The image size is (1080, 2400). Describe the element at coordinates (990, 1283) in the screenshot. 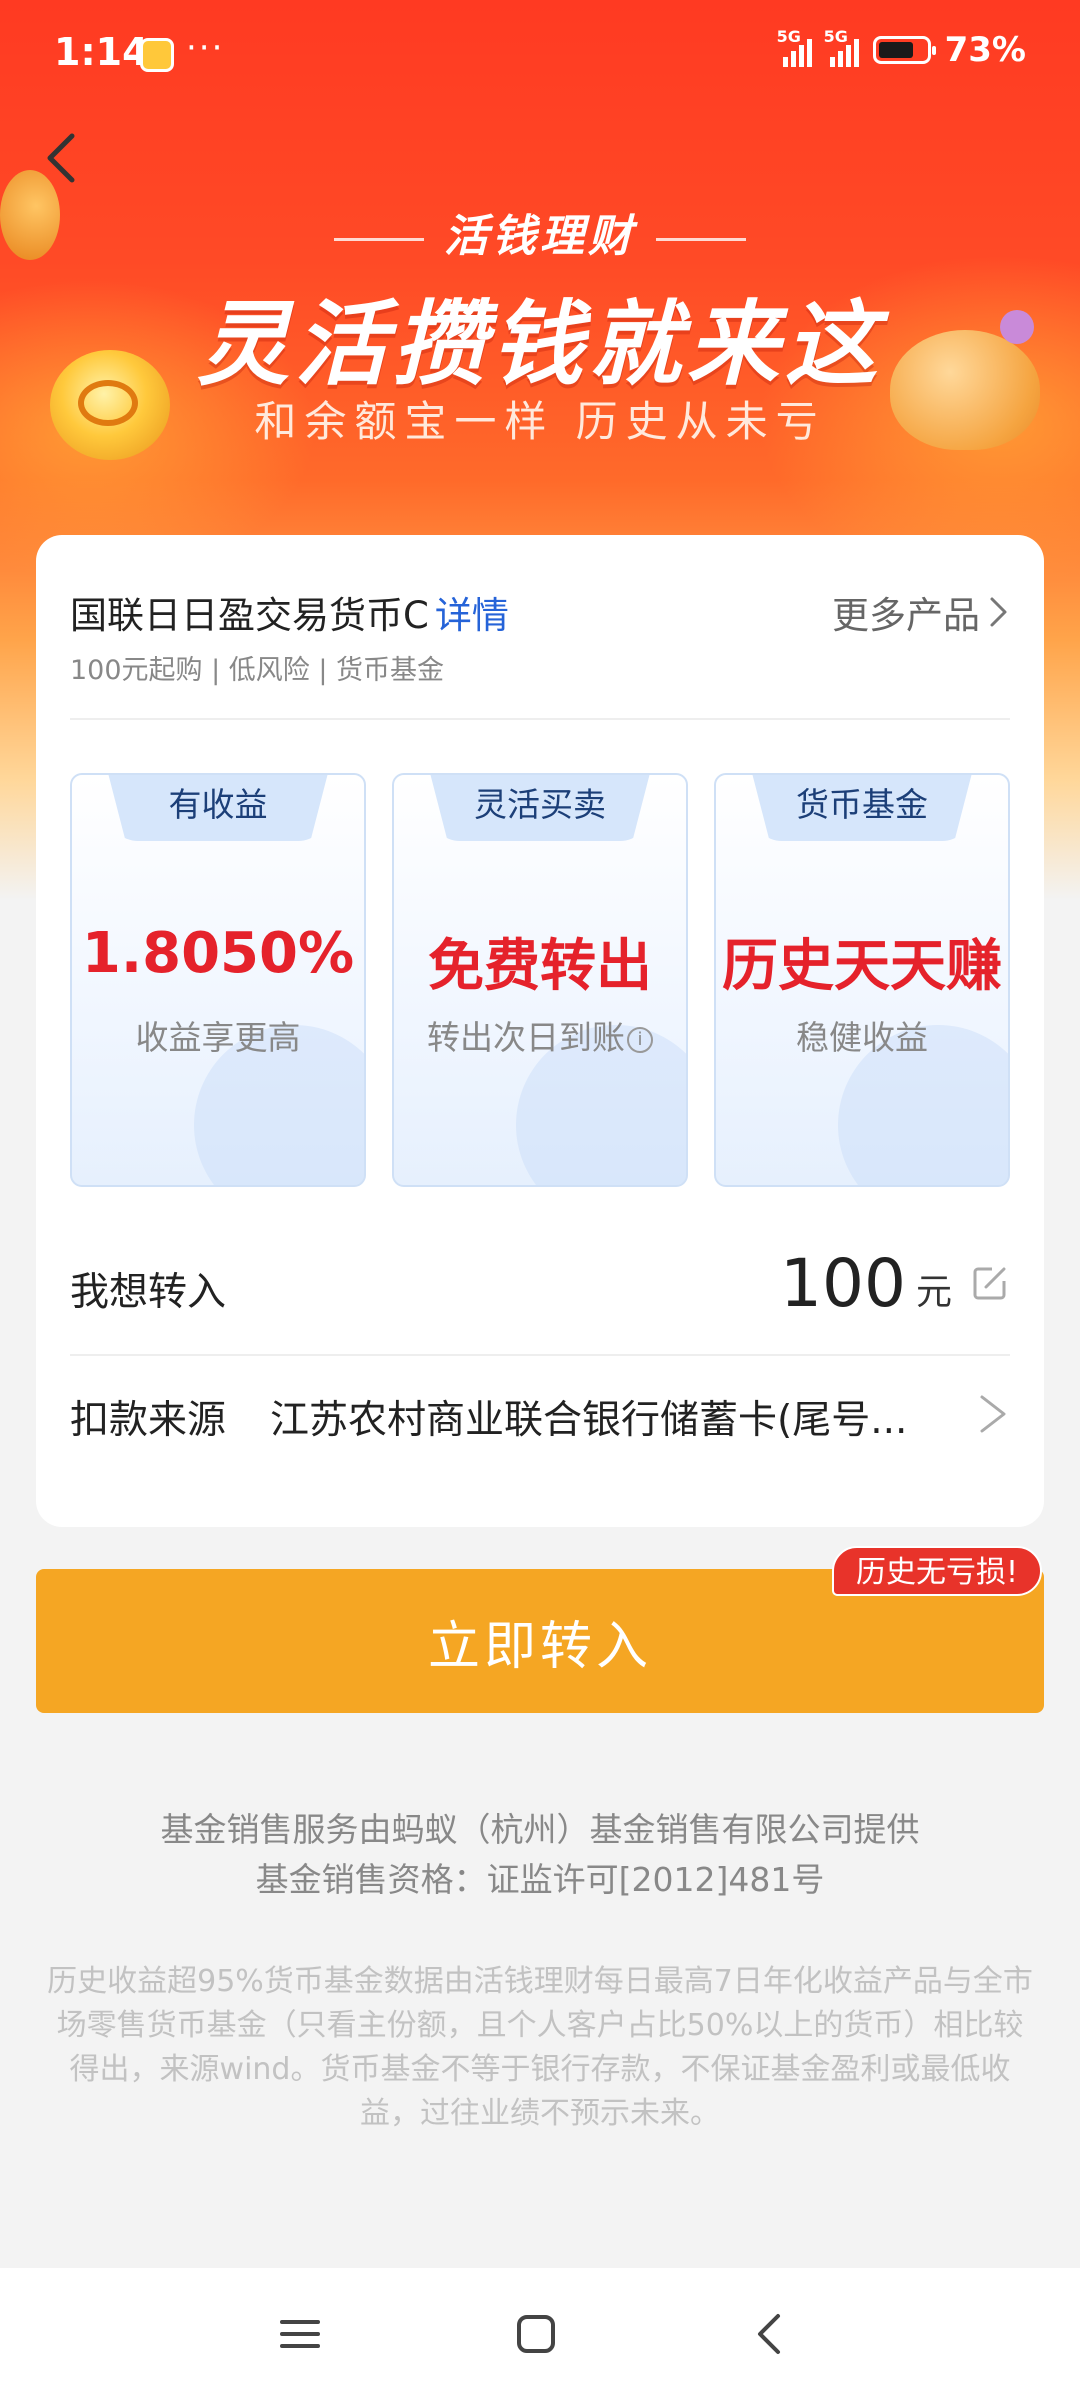

I see `edit-icon` at that location.